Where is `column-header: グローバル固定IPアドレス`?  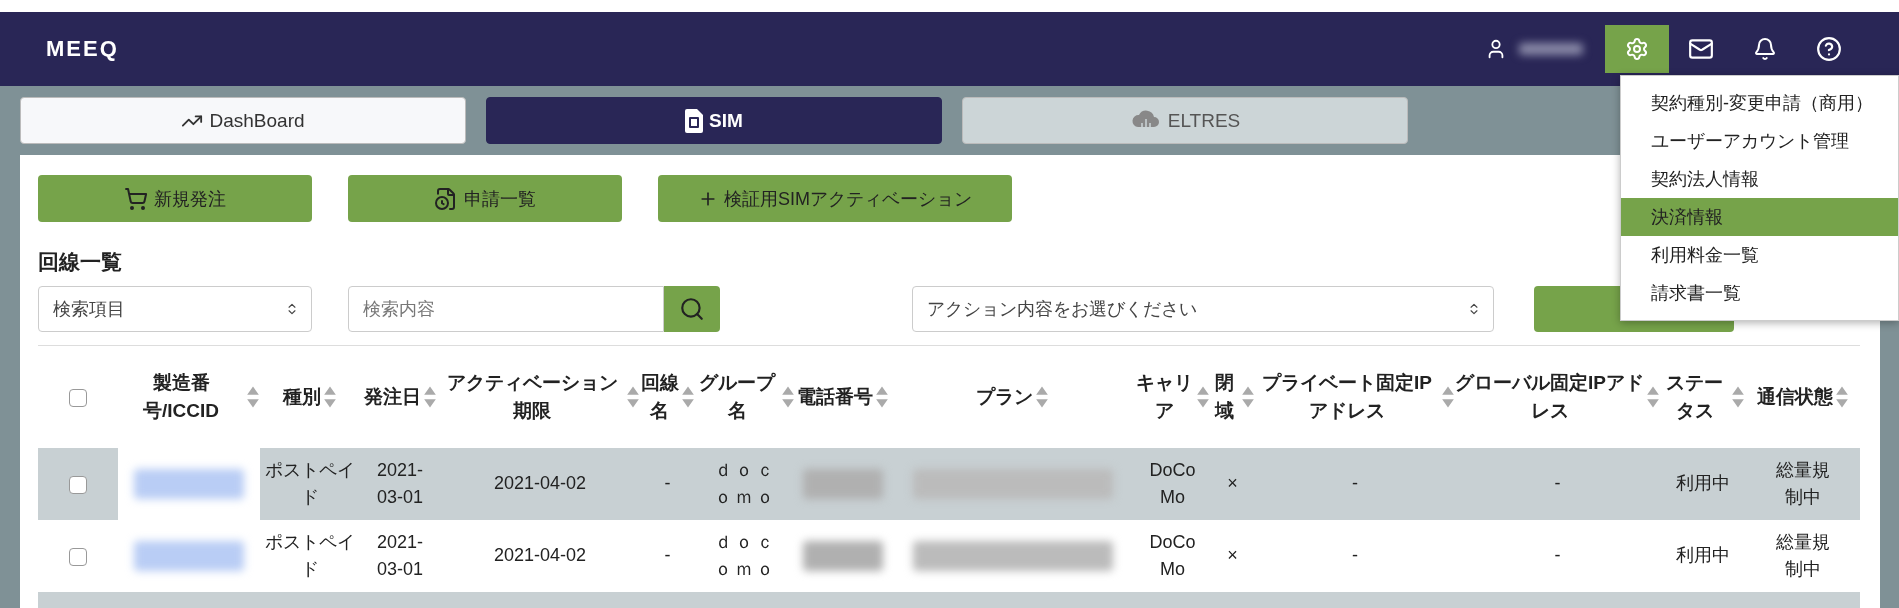 column-header: グローバル固定IPアドレス is located at coordinates (1549, 397).